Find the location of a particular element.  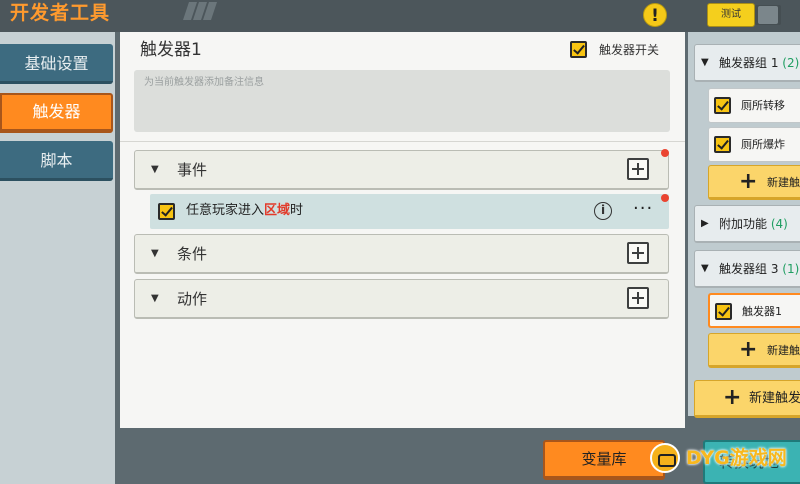

section-label: 事件 is located at coordinates (192, 170).